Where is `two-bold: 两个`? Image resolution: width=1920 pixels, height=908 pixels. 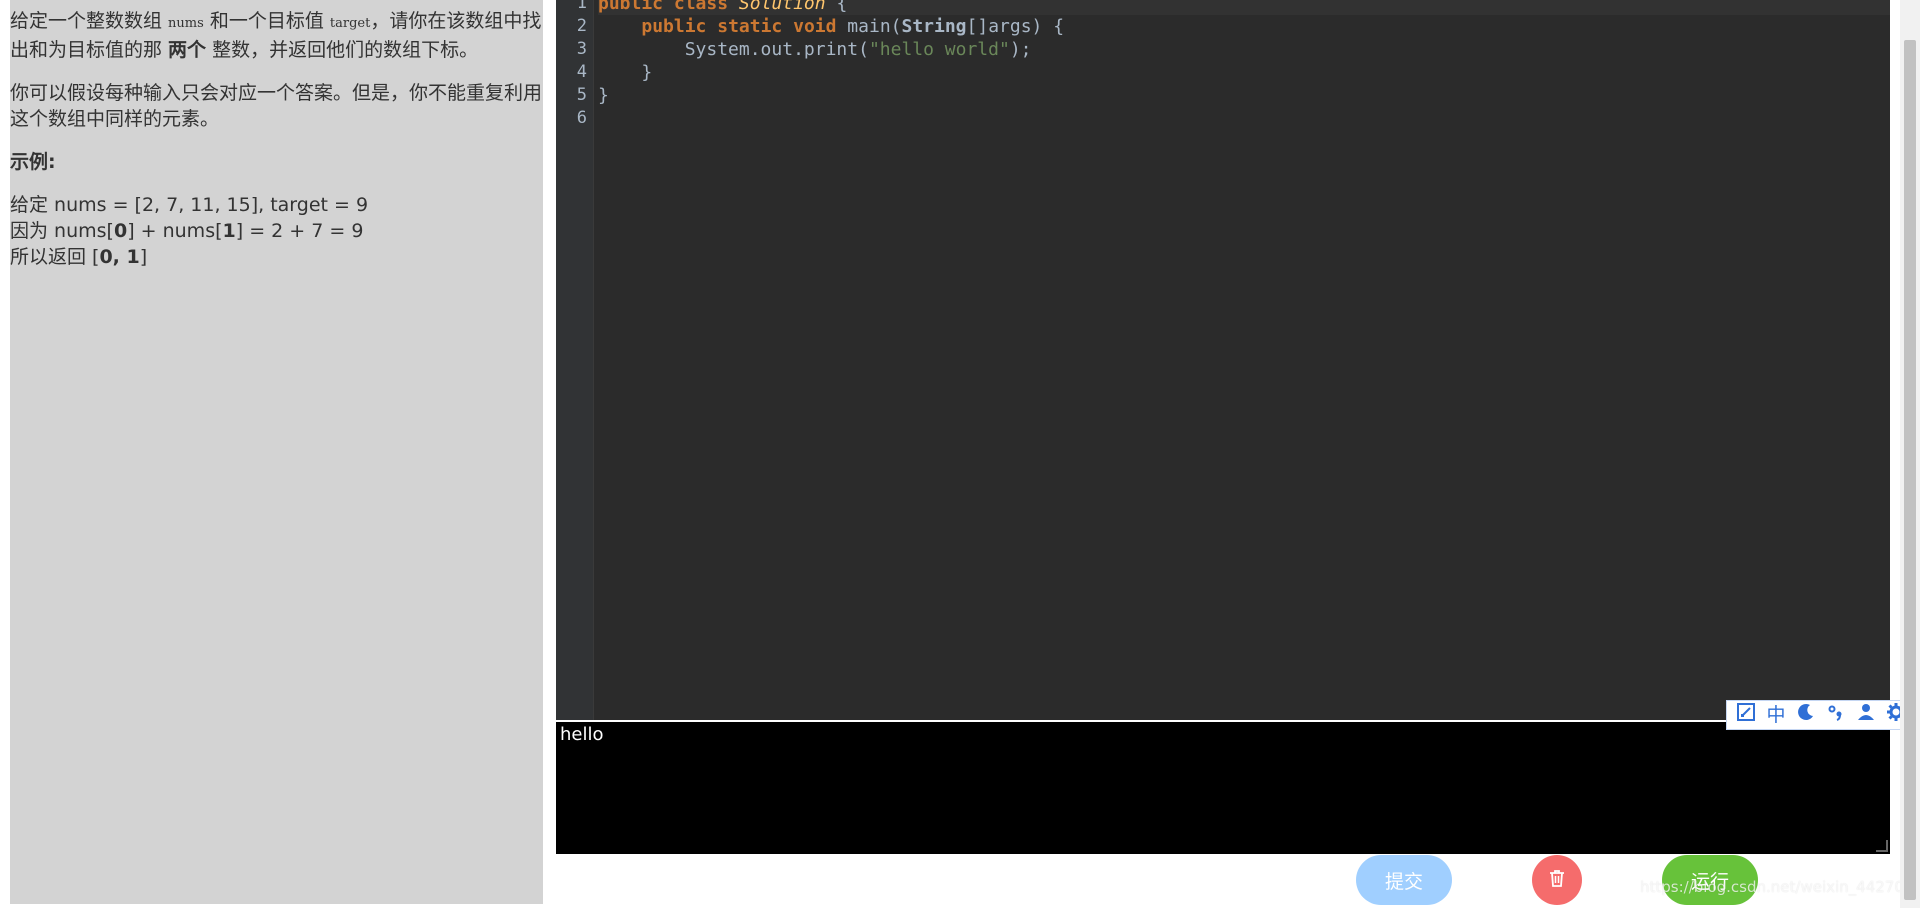
two-bold: 两个 is located at coordinates (187, 50).